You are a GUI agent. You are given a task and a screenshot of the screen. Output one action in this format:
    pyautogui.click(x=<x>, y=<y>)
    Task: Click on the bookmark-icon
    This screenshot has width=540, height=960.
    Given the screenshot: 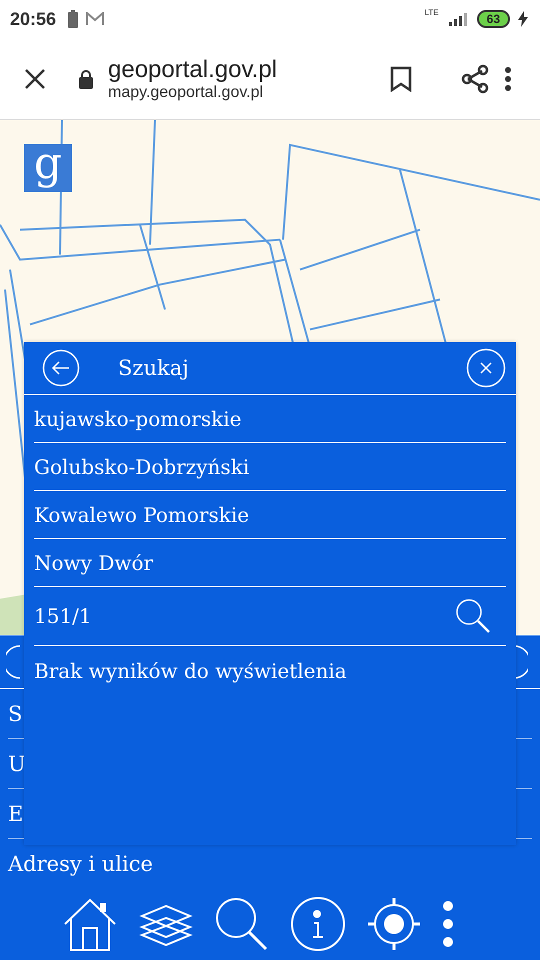 What is the action you would take?
    pyautogui.click(x=401, y=79)
    